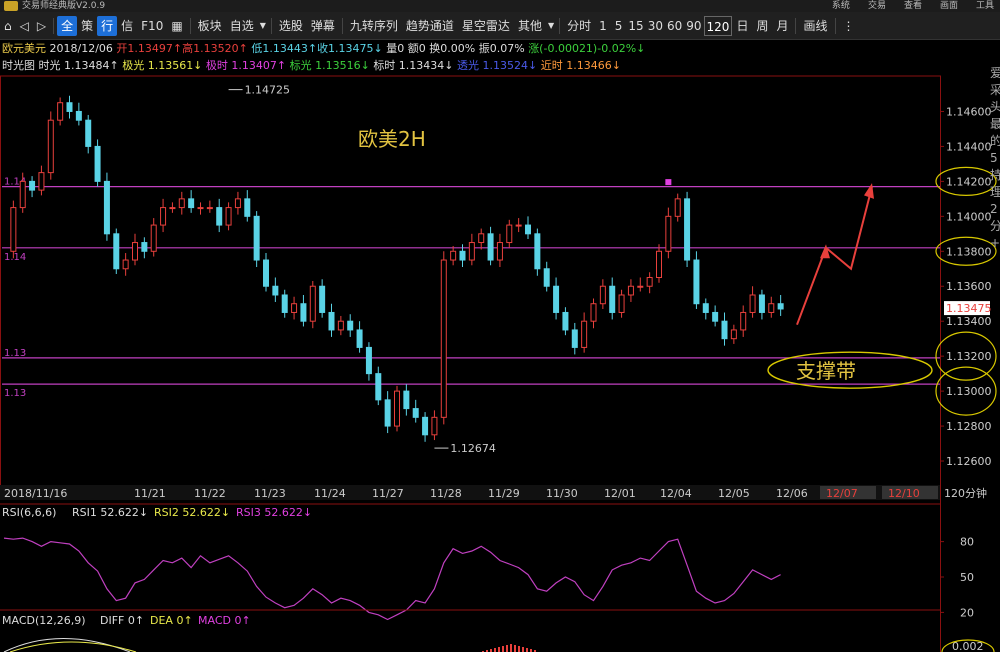  What do you see at coordinates (152, 26) in the screenshot?
I see `f10-button: F10` at bounding box center [152, 26].